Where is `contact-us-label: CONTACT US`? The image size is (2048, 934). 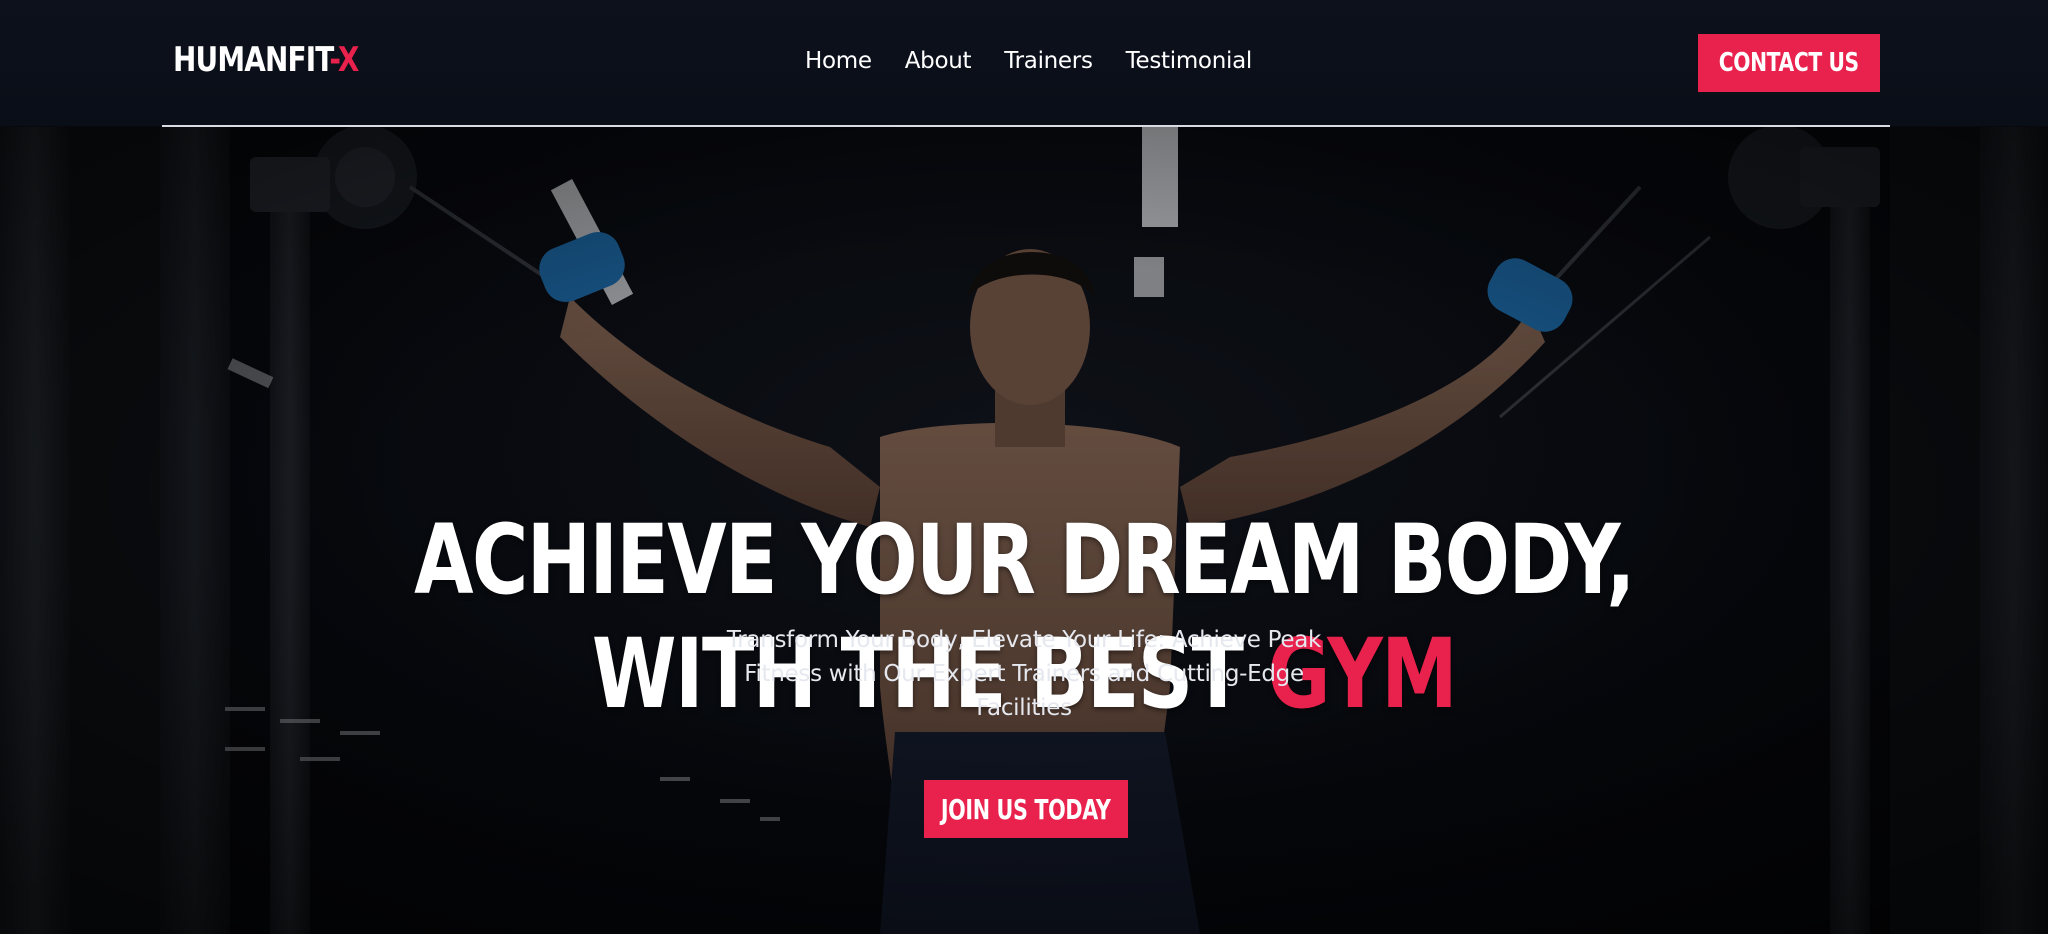 contact-us-label: CONTACT US is located at coordinates (1789, 63).